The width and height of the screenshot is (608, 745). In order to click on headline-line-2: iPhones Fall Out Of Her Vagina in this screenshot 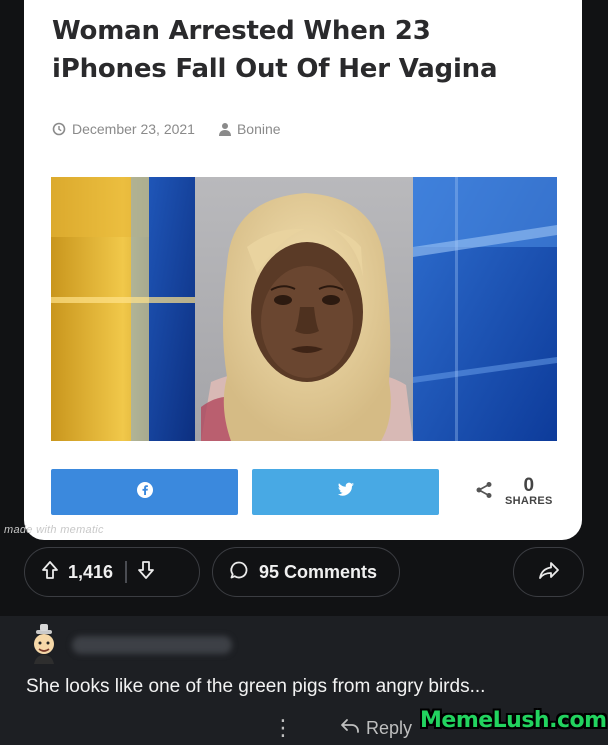, I will do `click(275, 69)`.